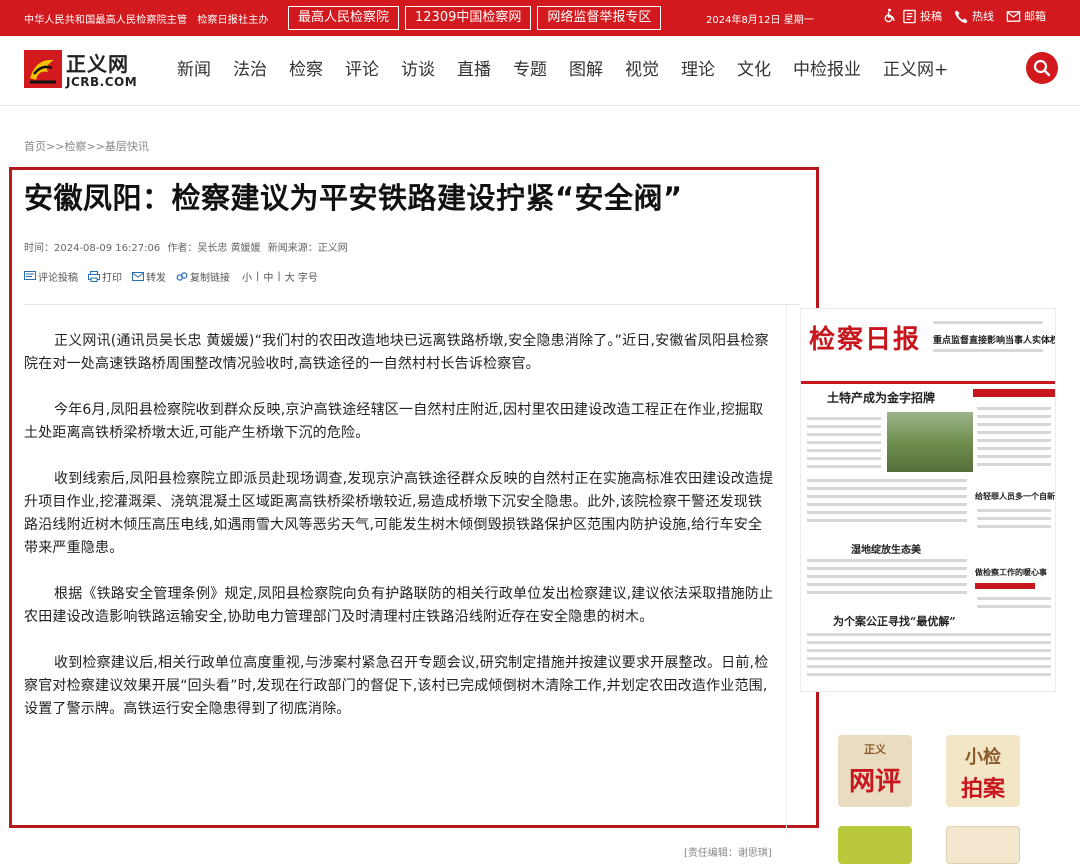 The width and height of the screenshot is (1080, 864). What do you see at coordinates (599, 18) in the screenshot?
I see `link-report-zone: 网络监督举报专区` at bounding box center [599, 18].